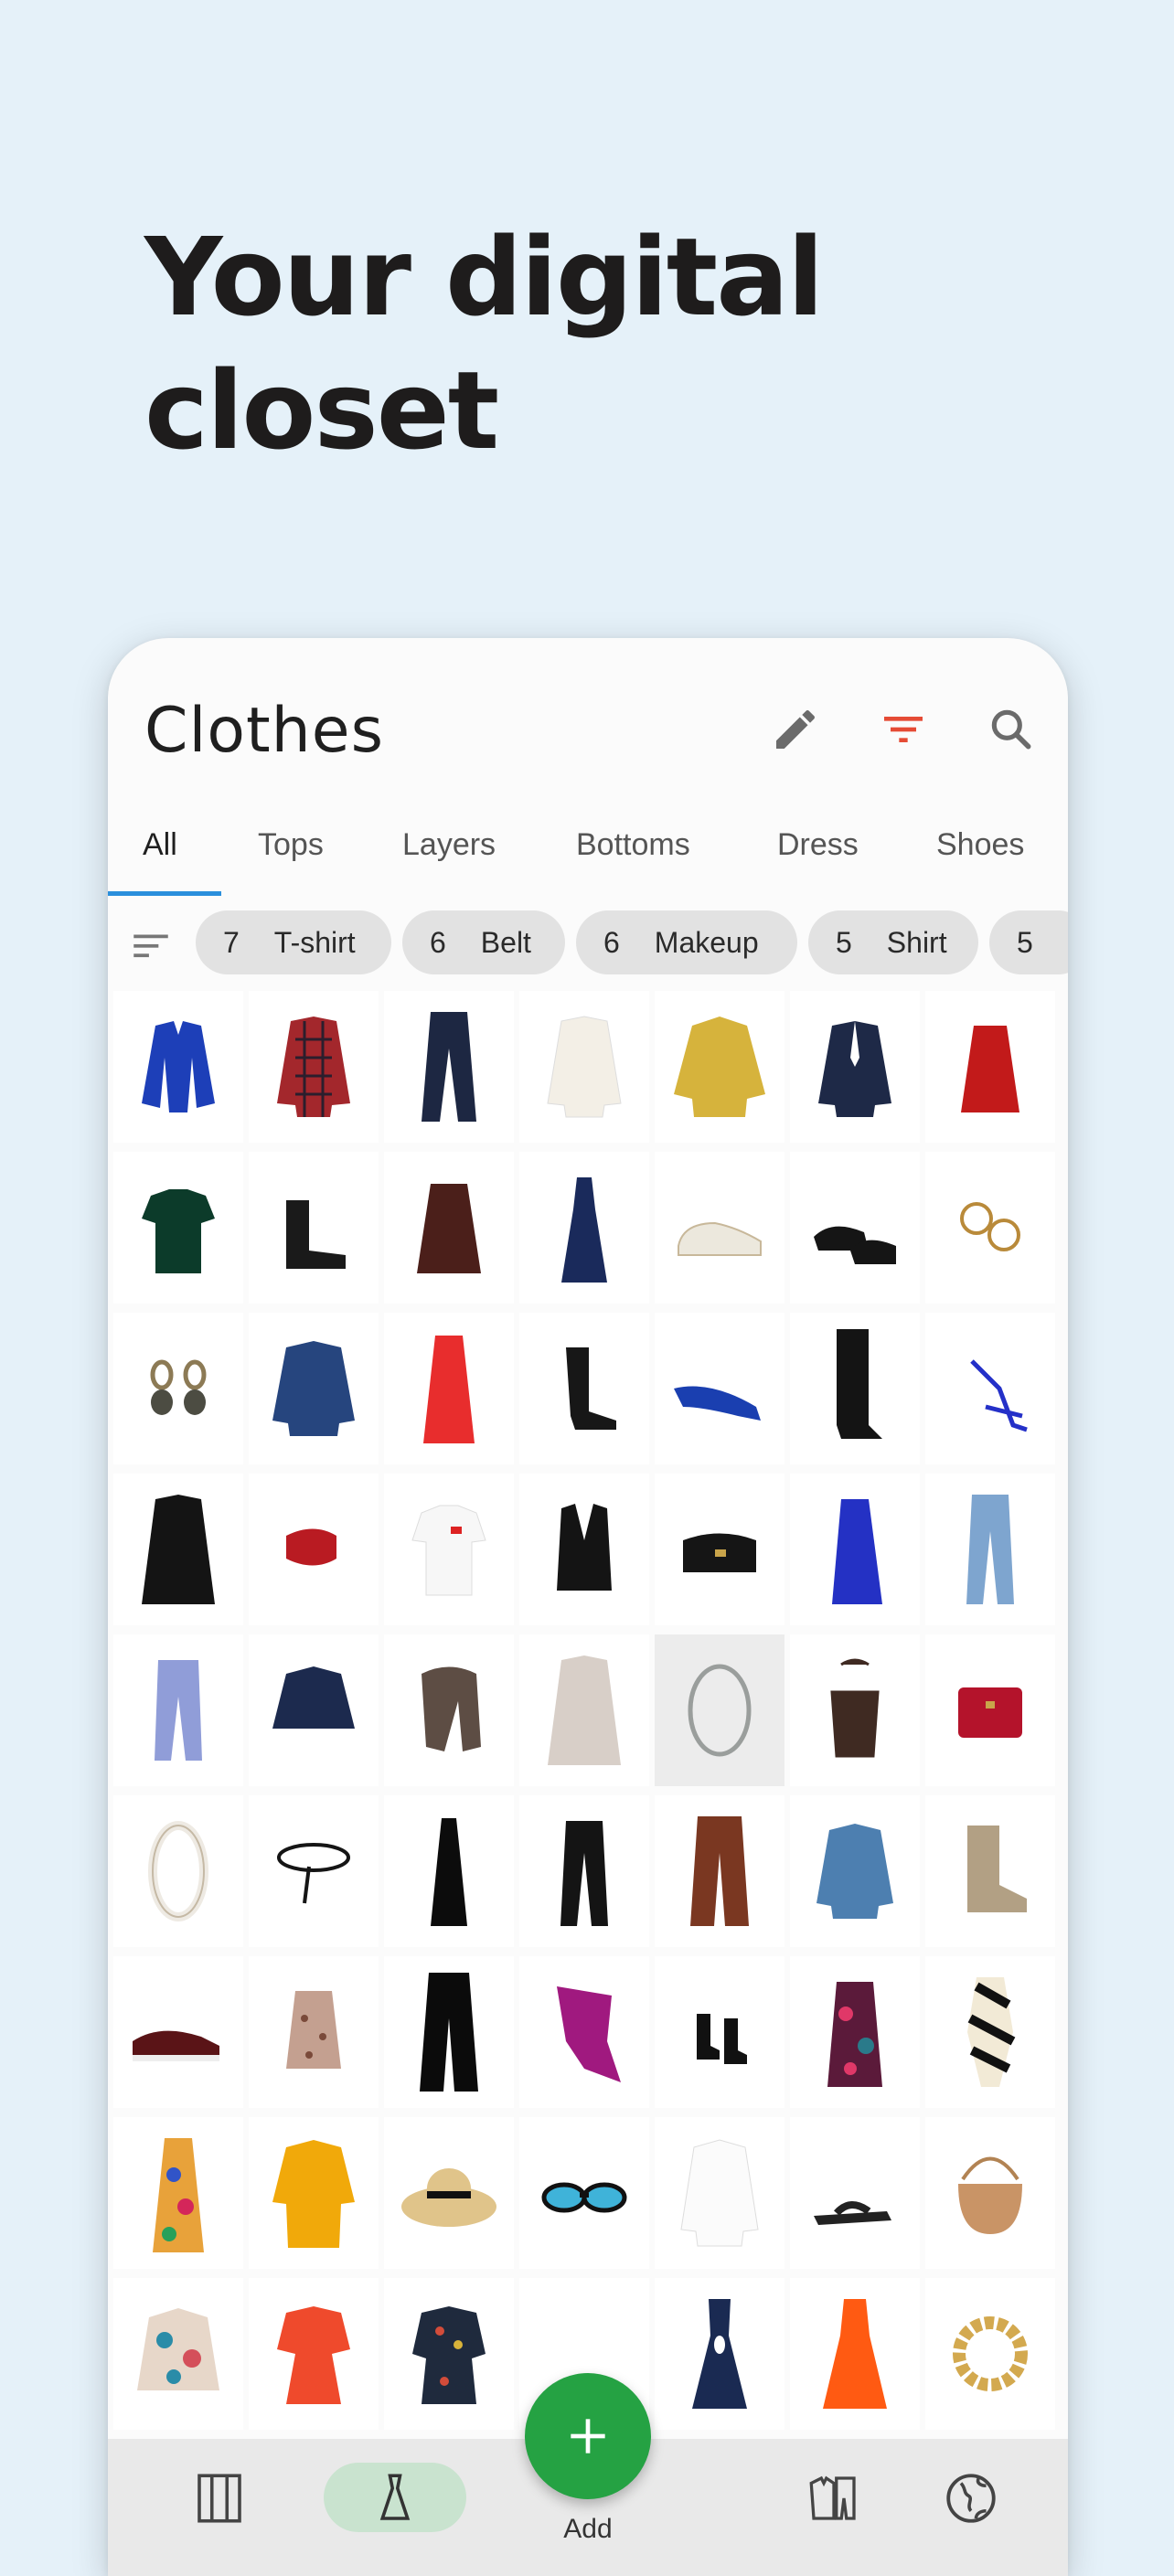 The image size is (1174, 2576). What do you see at coordinates (160, 845) in the screenshot?
I see `tab-all: All` at bounding box center [160, 845].